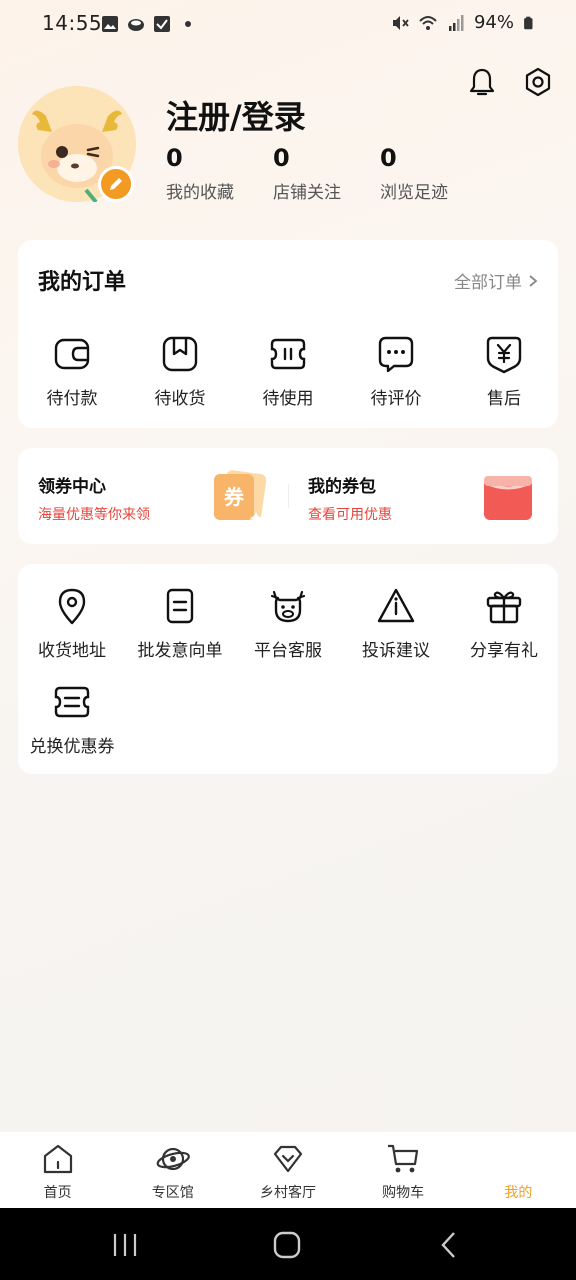 This screenshot has width=576, height=1280. What do you see at coordinates (72, 747) in the screenshot?
I see `icon-label: 兑换优惠券` at bounding box center [72, 747].